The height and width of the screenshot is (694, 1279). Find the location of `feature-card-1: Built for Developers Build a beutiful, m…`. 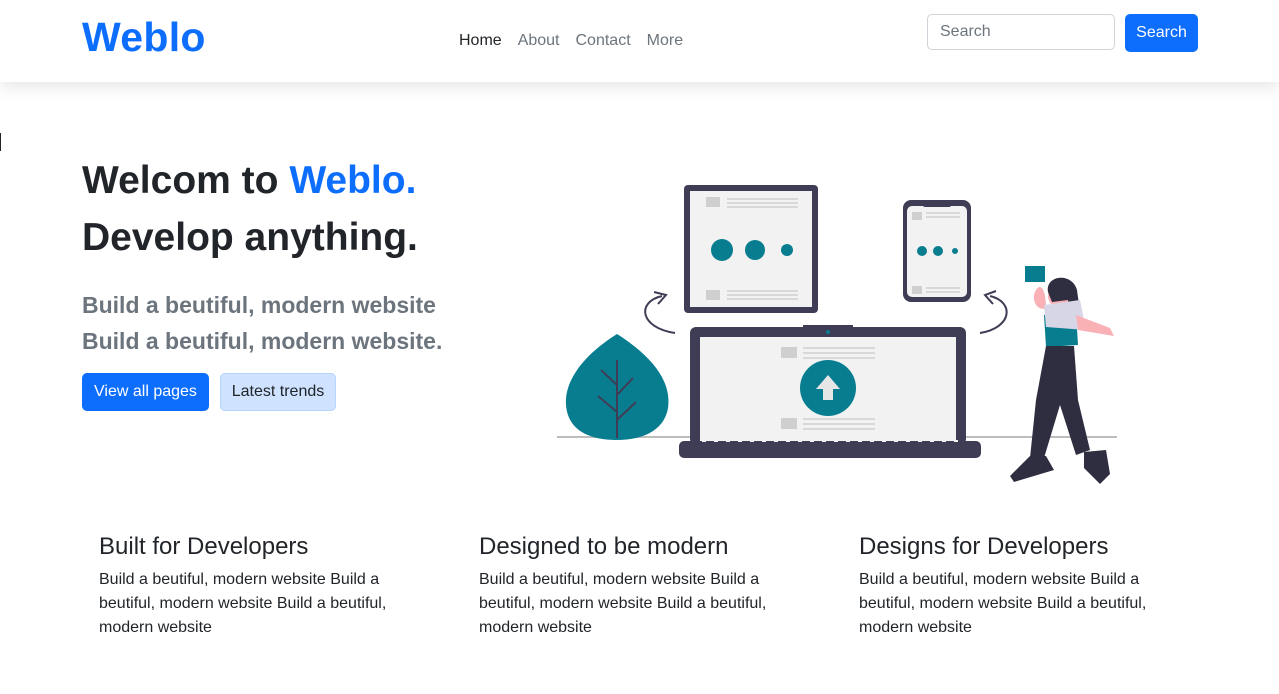

feature-card-1: Built for Developers Build a beutiful, m… is located at coordinates (254, 586).